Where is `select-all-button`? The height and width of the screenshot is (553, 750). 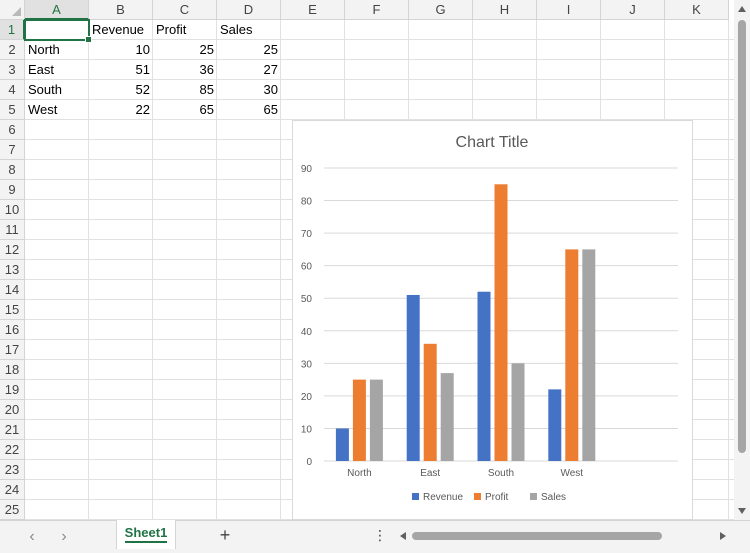
select-all-button is located at coordinates (12, 10).